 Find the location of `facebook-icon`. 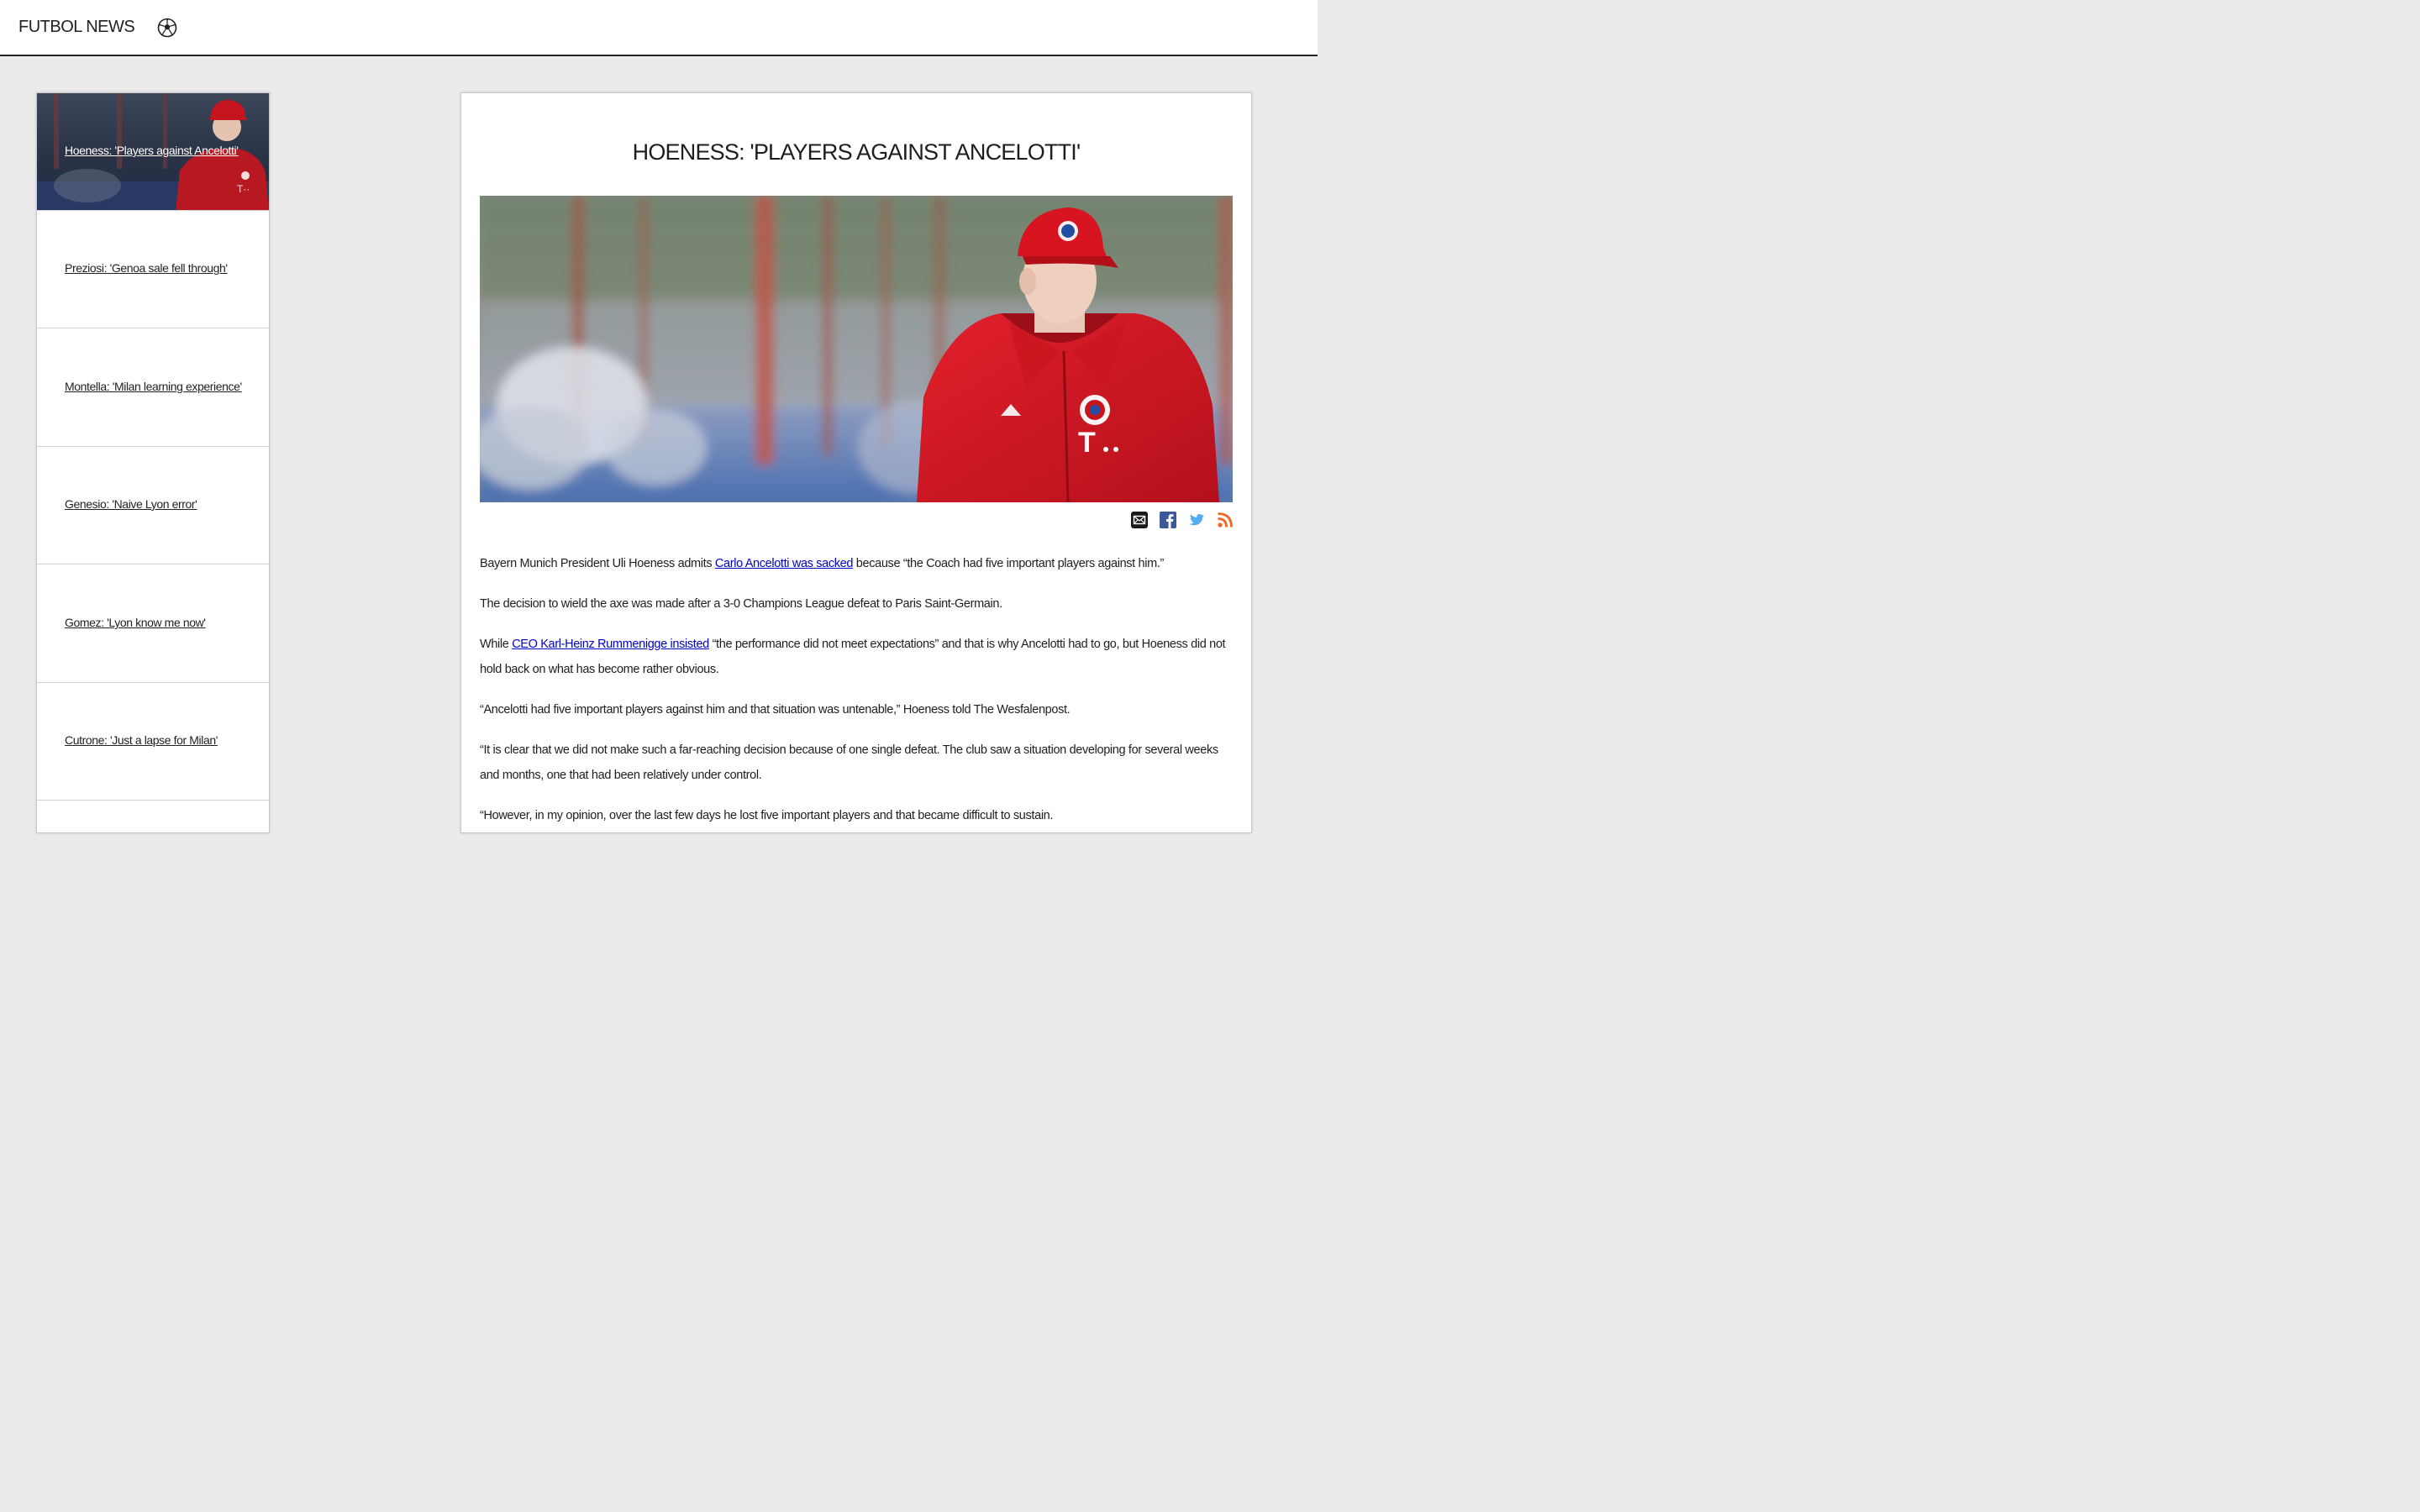

facebook-icon is located at coordinates (1168, 520).